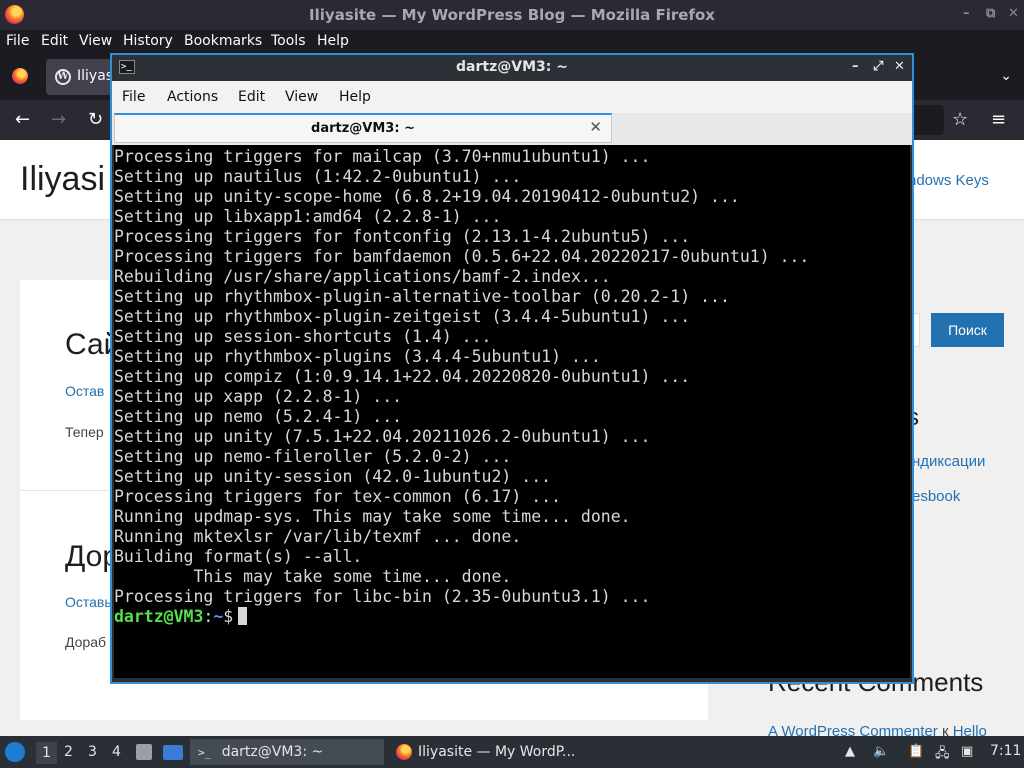  Describe the element at coordinates (251, 97) in the screenshot. I see `term-menu-edit: Edit` at that location.